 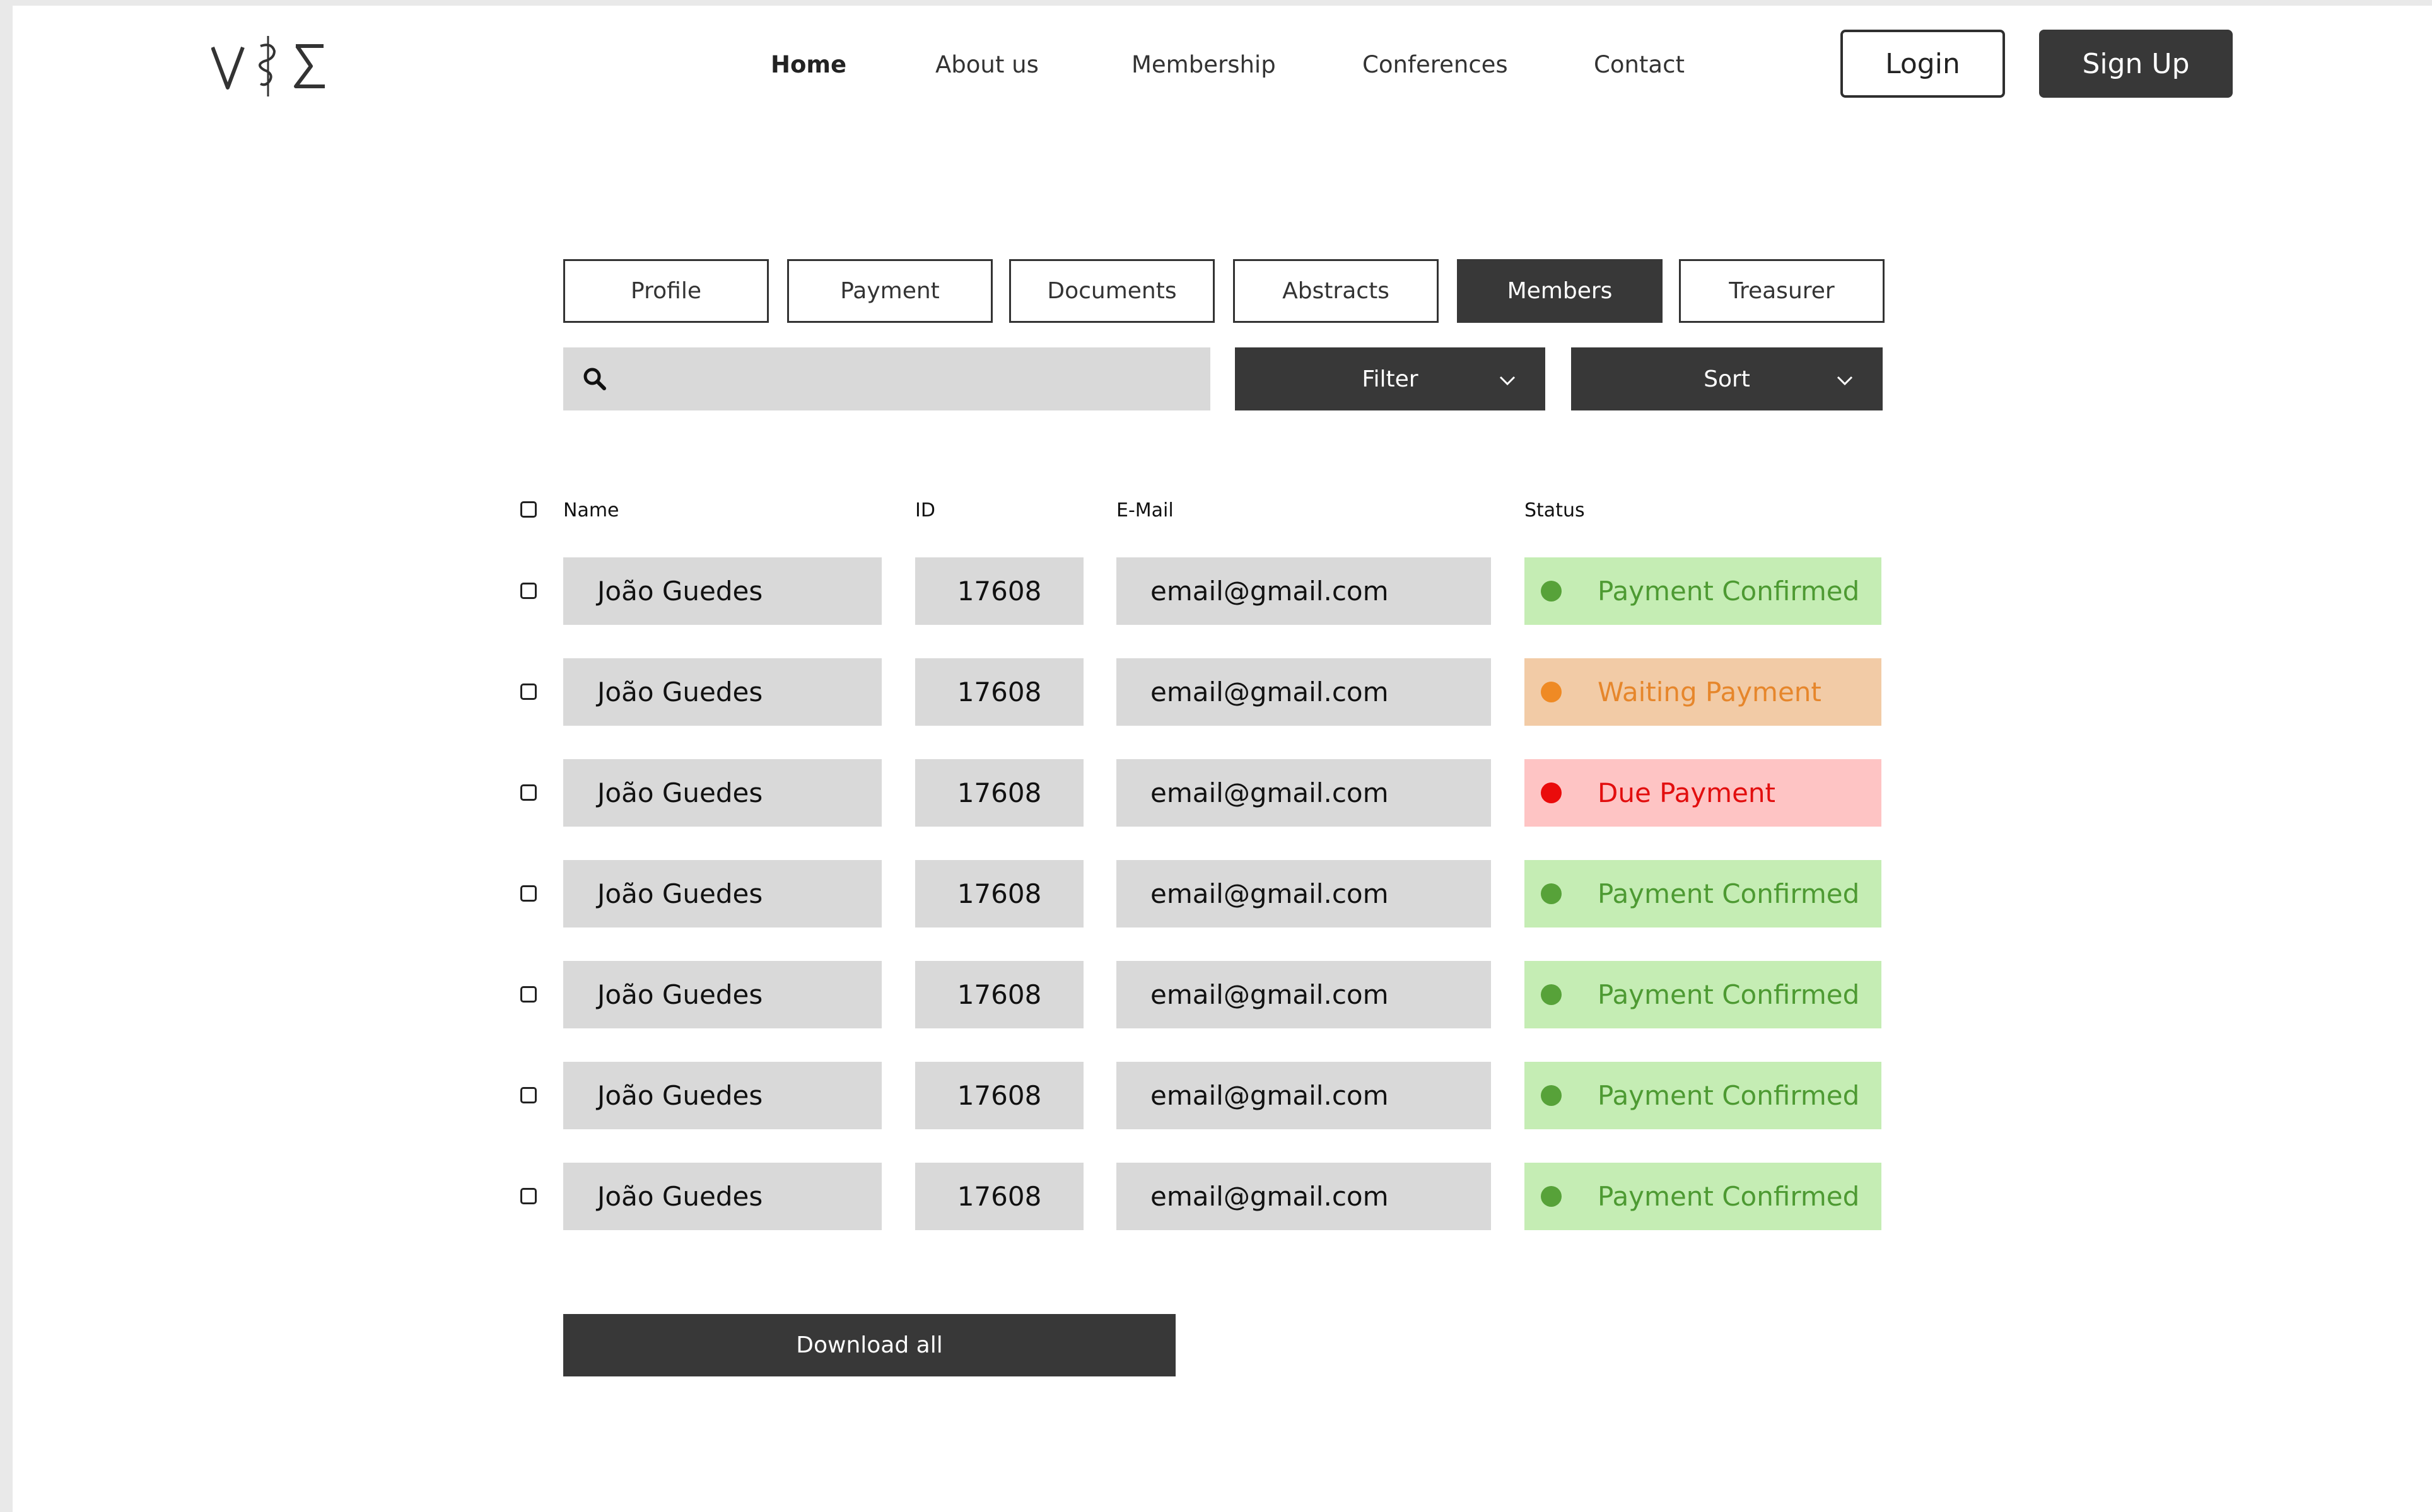 I want to click on column-header-name: Name, so click(x=591, y=511).